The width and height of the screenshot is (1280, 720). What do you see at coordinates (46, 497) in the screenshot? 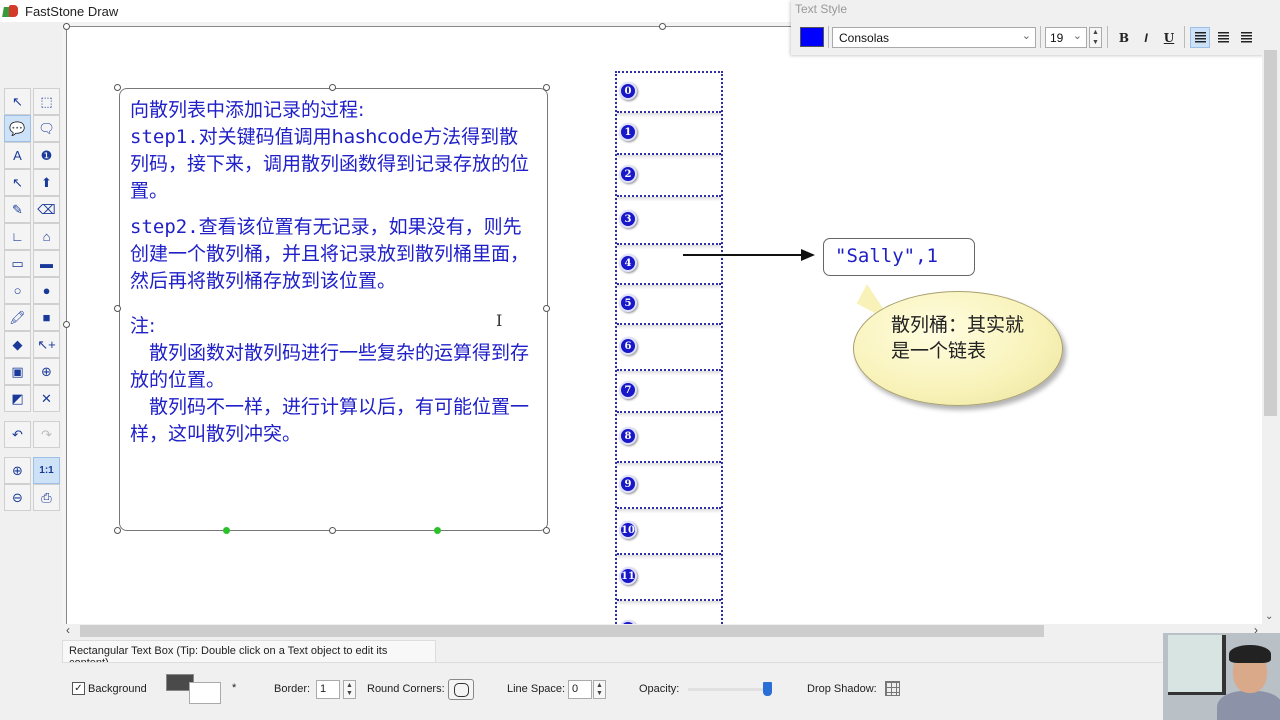
I see `print-button: ⎙` at bounding box center [46, 497].